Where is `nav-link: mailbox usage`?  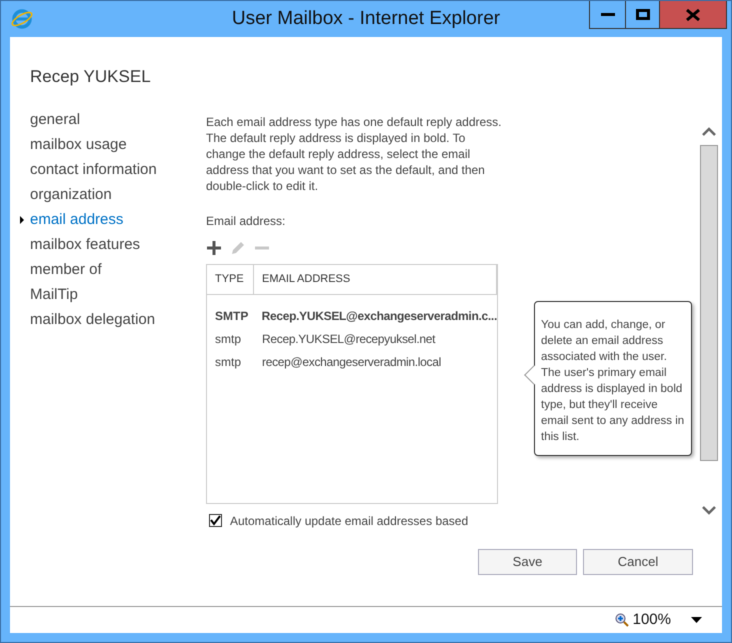 nav-link: mailbox usage is located at coordinates (118, 144).